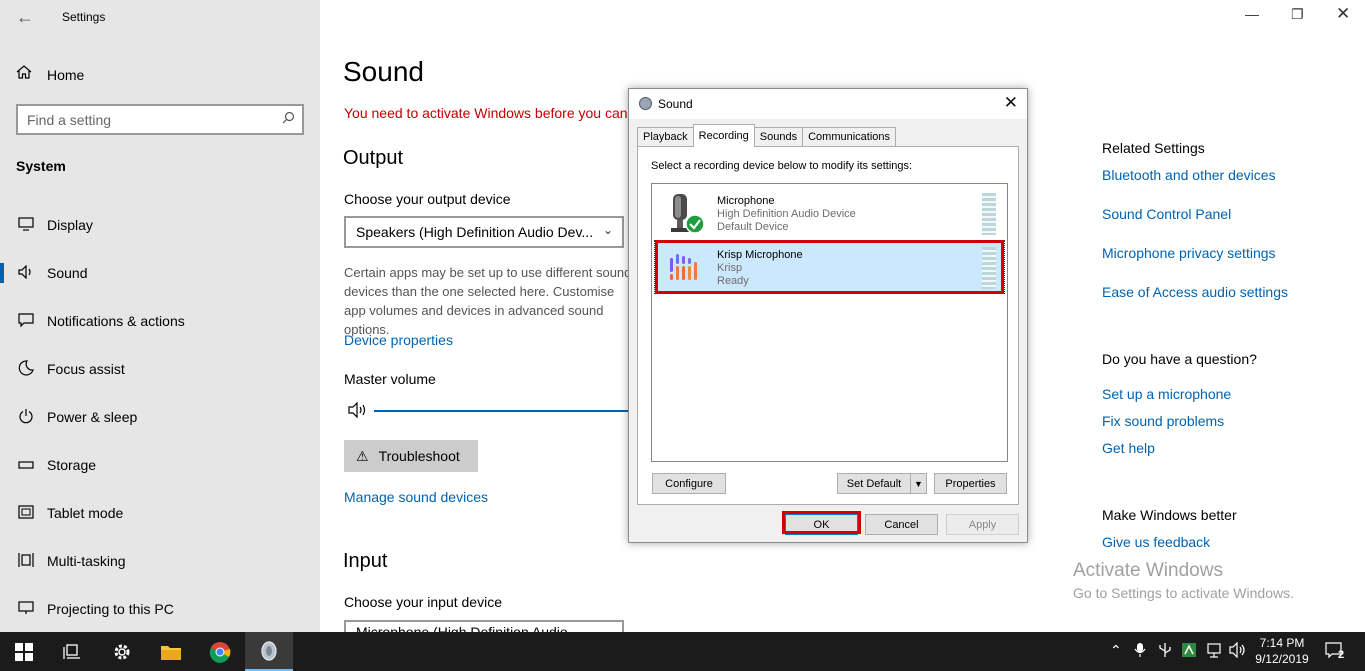  I want to click on troubleshoot-button: ⚠ Troubleshoot, so click(411, 456).